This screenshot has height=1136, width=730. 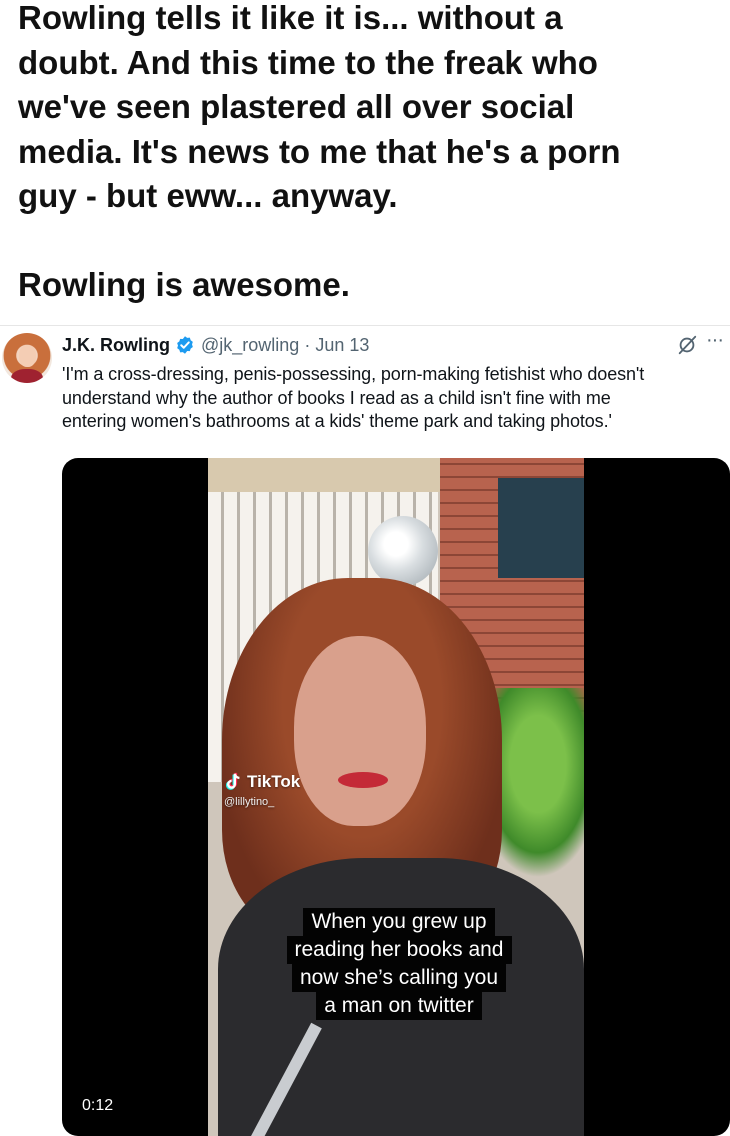 I want to click on verified-badge-icon, so click(x=185, y=345).